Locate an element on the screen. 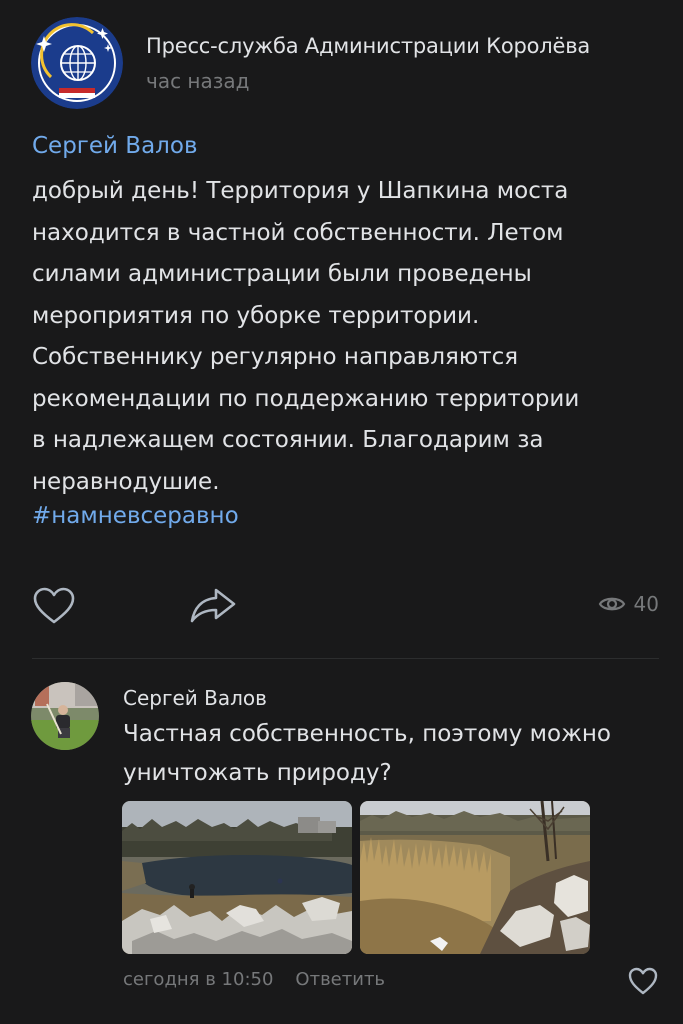  views-count: 40 is located at coordinates (646, 604).